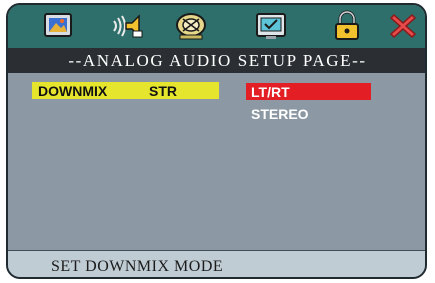  What do you see at coordinates (125, 90) in the screenshot?
I see `downmix-setting-item: DOWNMIX STR` at bounding box center [125, 90].